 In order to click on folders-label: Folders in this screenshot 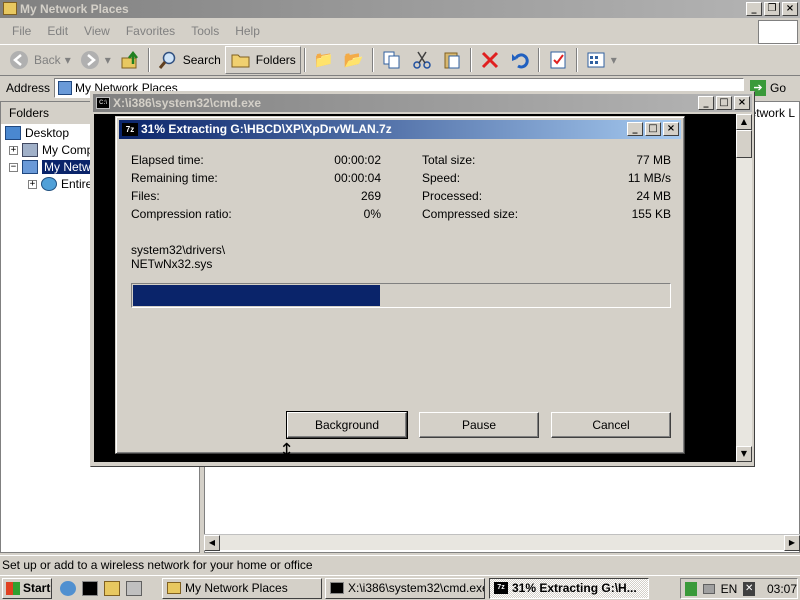, I will do `click(275, 60)`.